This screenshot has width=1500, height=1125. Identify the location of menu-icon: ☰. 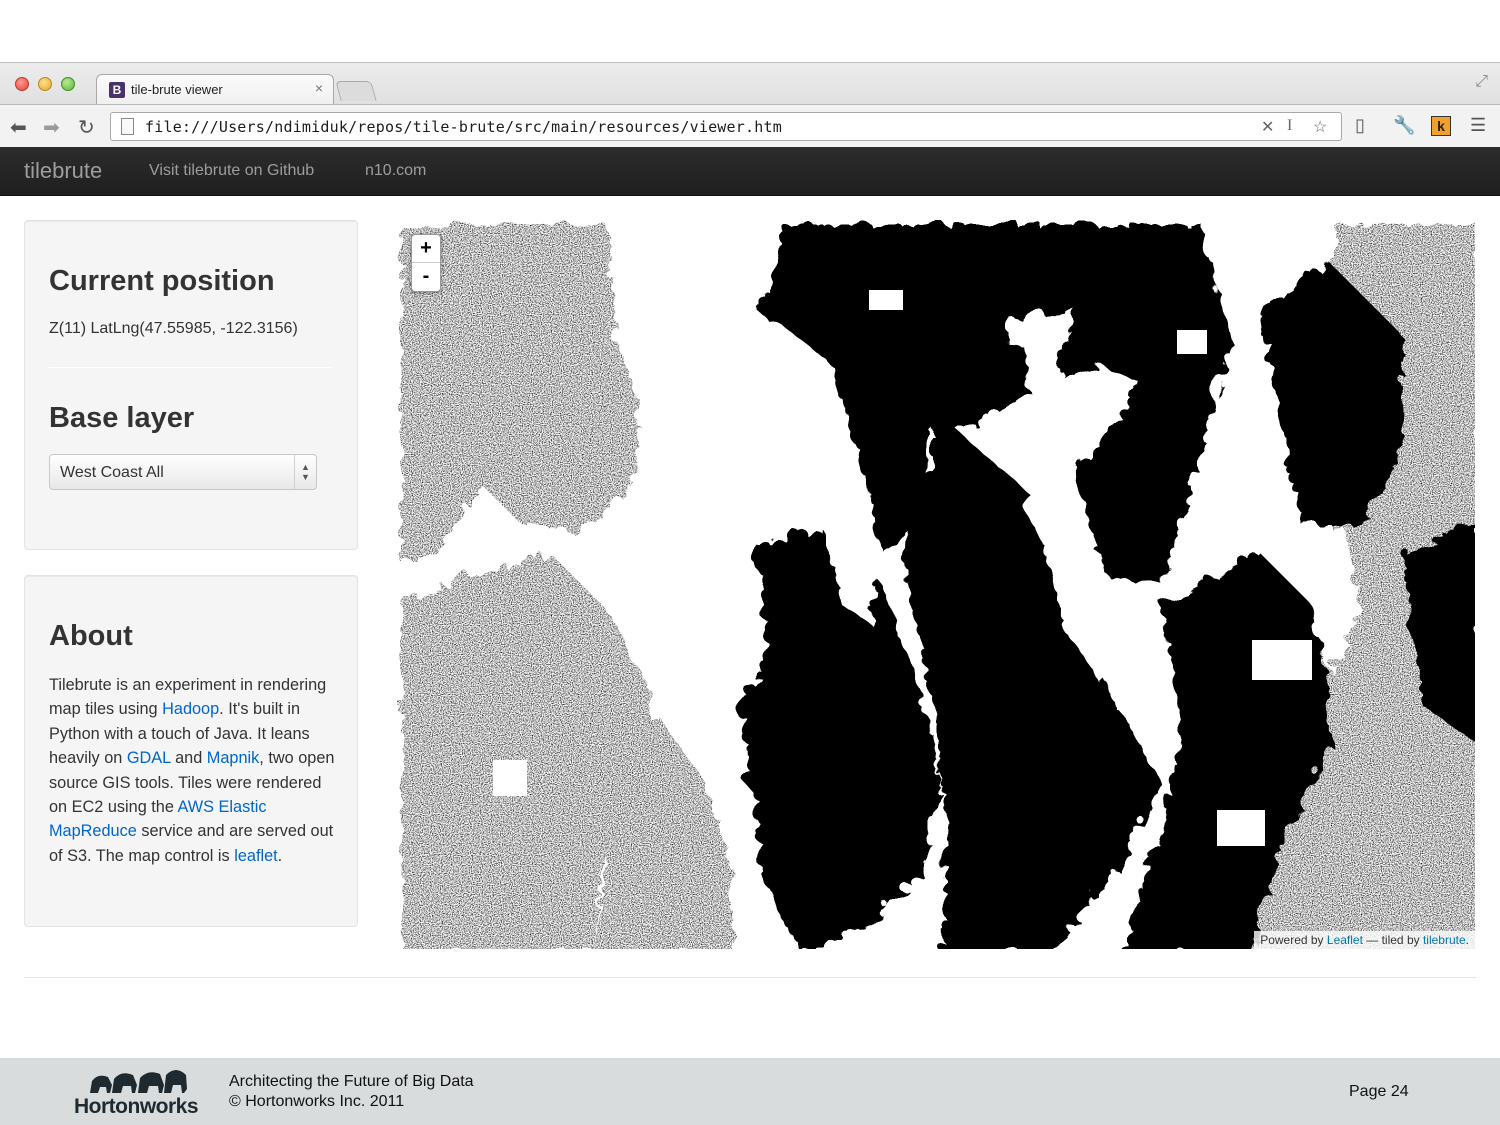
(1478, 125).